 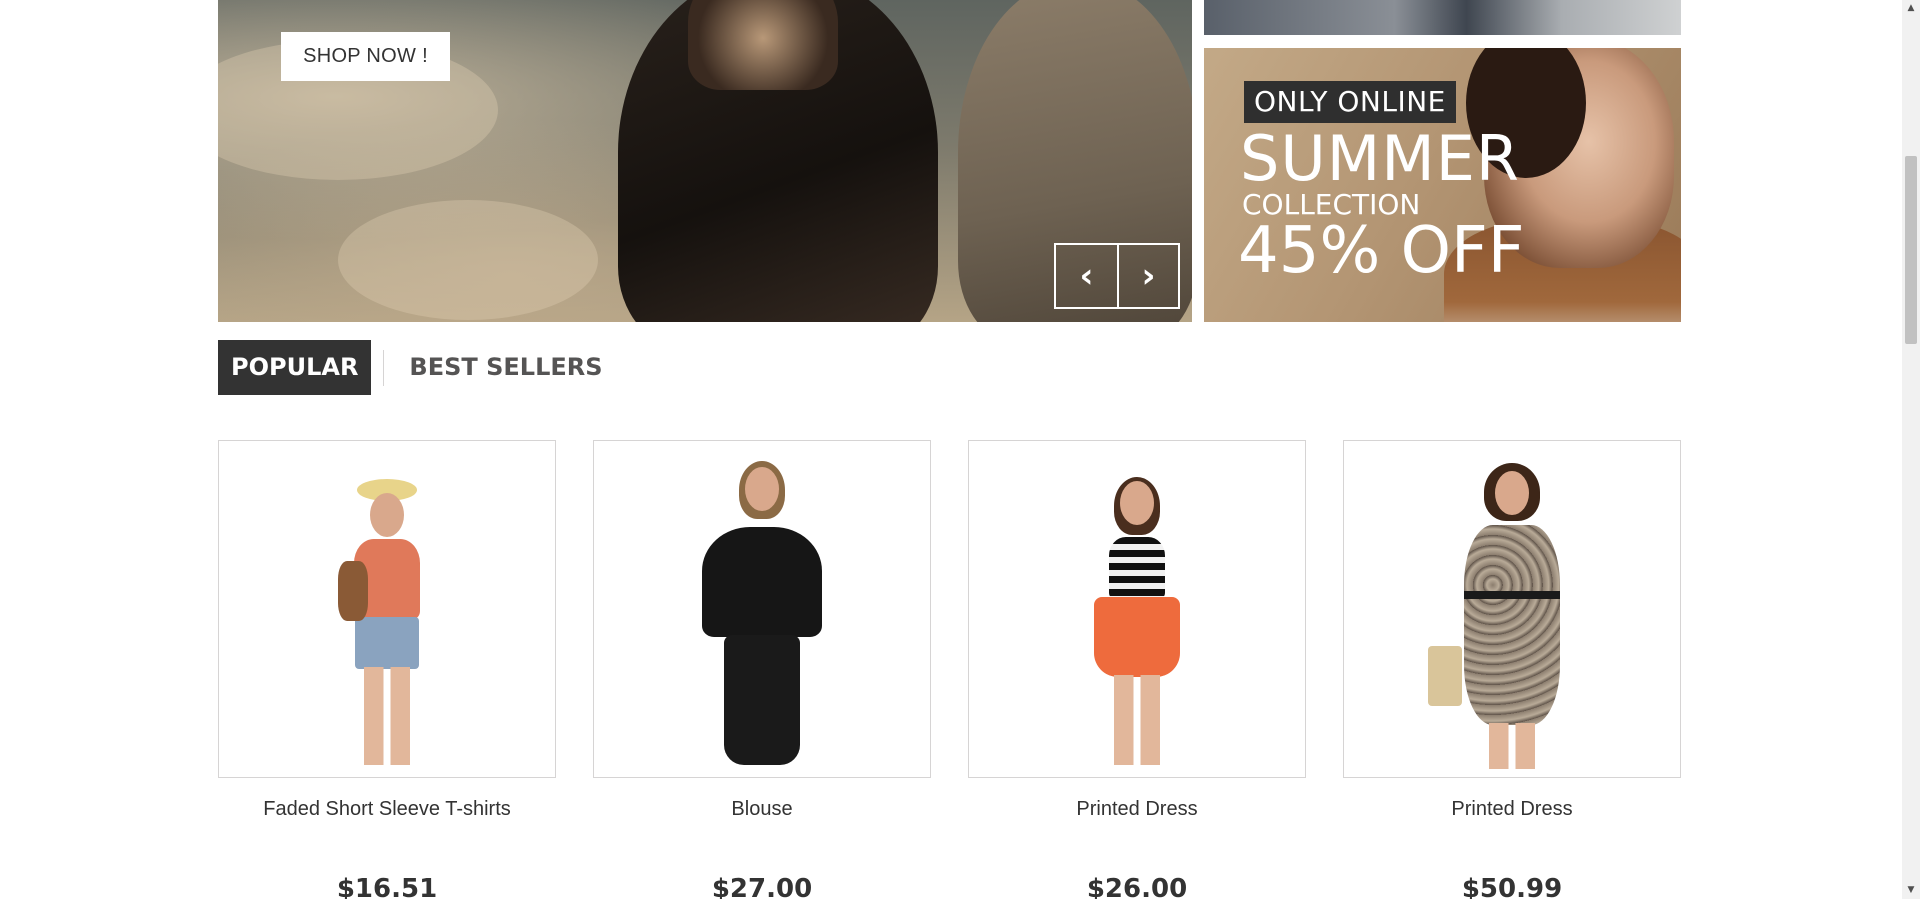 I want to click on slider-prev-button: ‹, so click(x=1086, y=276).